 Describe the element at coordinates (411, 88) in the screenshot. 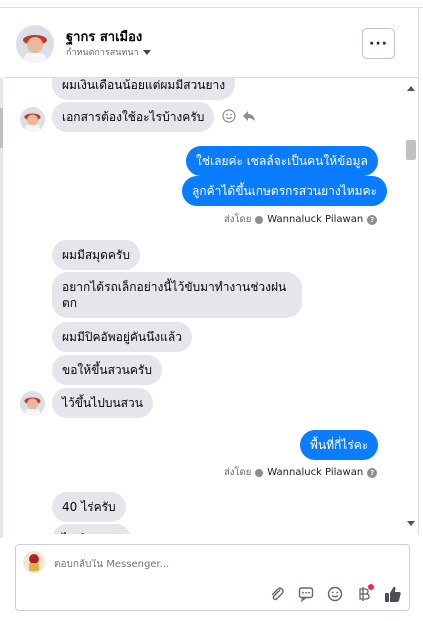

I see `scroll-up-arrow-icon` at that location.